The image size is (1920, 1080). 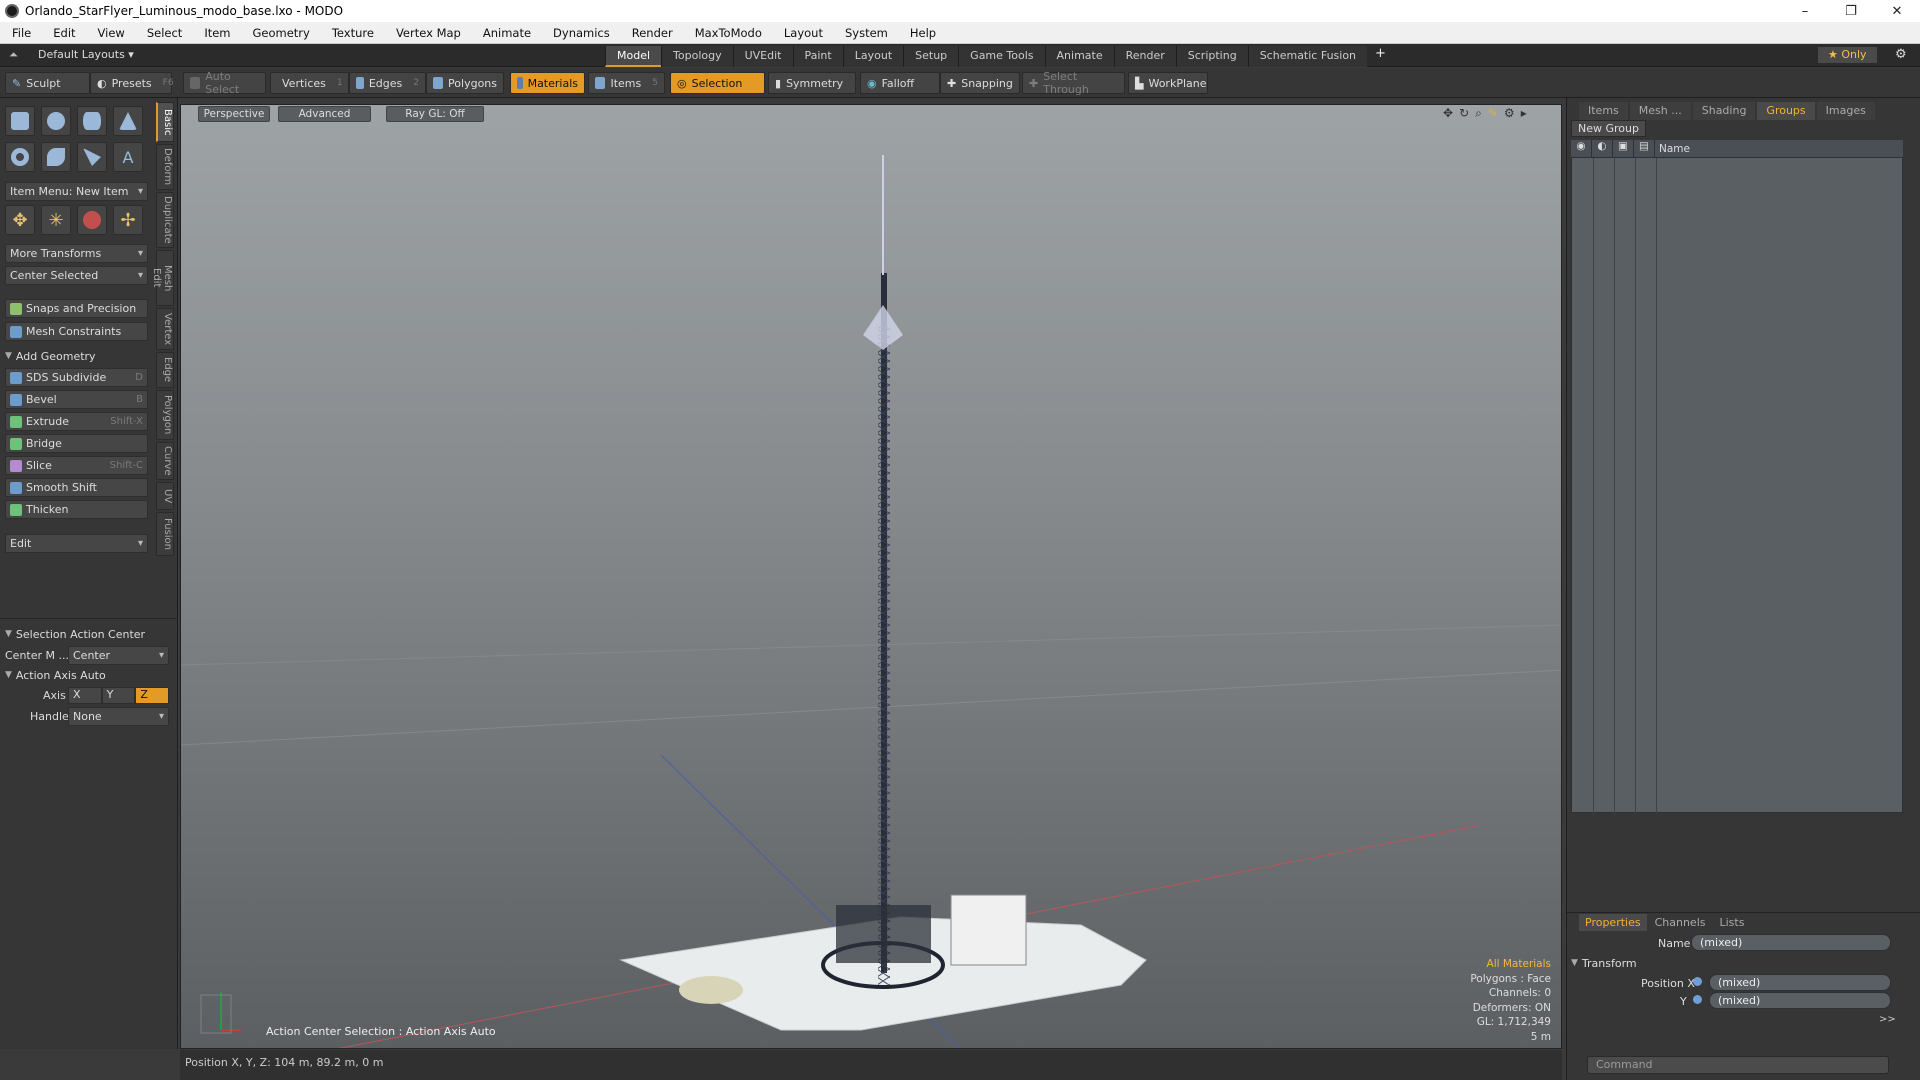 What do you see at coordinates (165, 167) in the screenshot?
I see `vtab-deform: Deform` at bounding box center [165, 167].